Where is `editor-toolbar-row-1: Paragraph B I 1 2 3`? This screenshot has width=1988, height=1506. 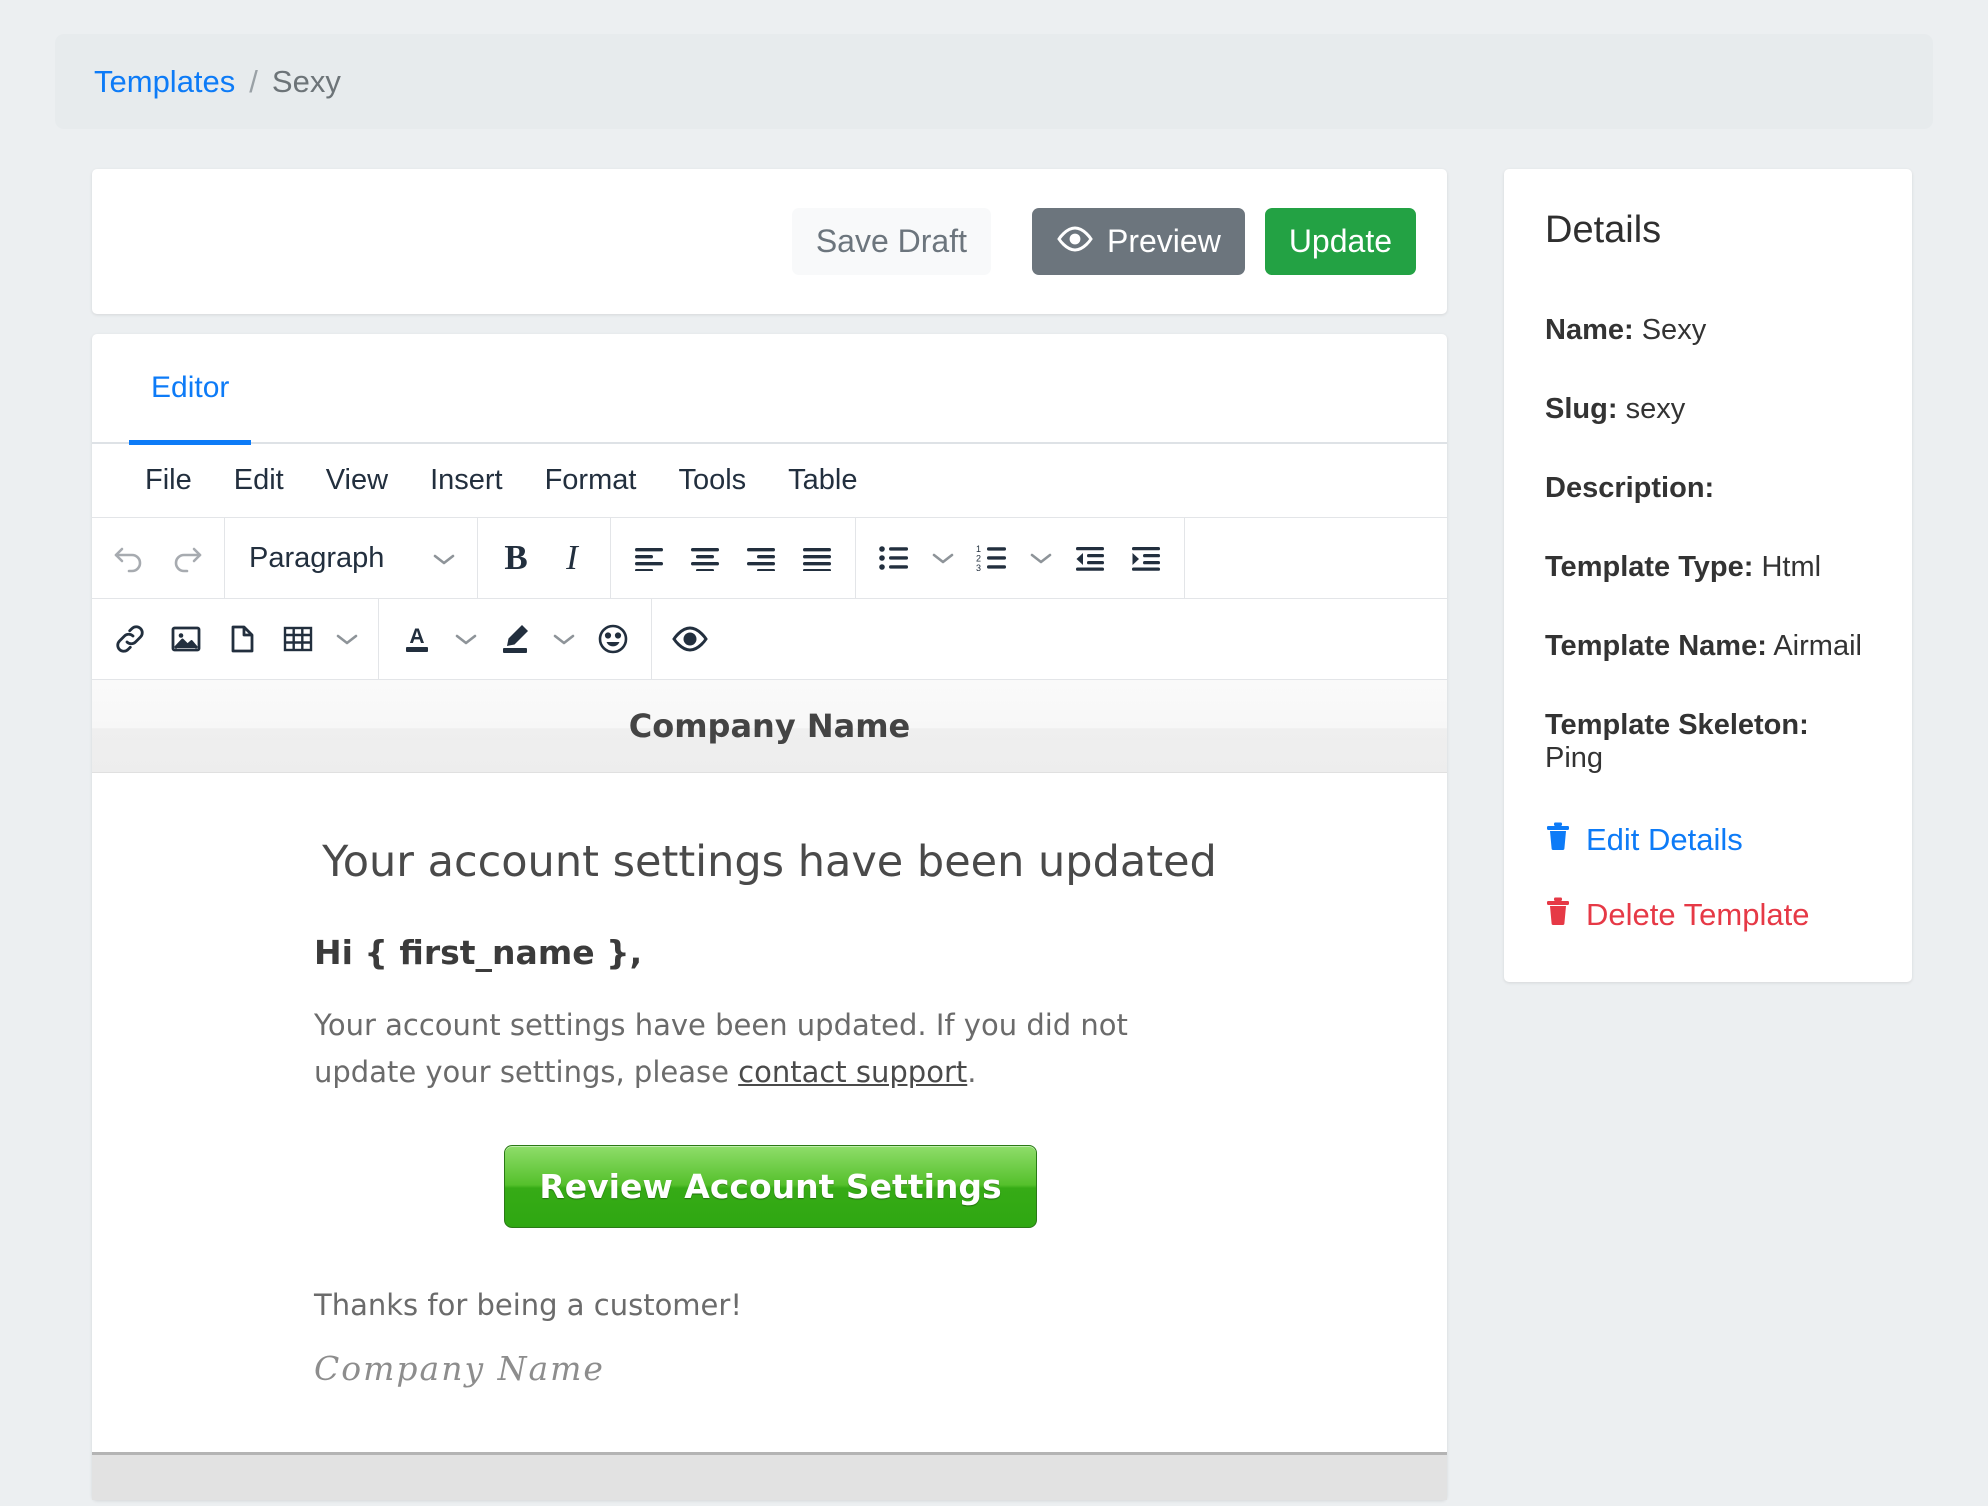 editor-toolbar-row-1: Paragraph B I 1 2 3 is located at coordinates (769, 558).